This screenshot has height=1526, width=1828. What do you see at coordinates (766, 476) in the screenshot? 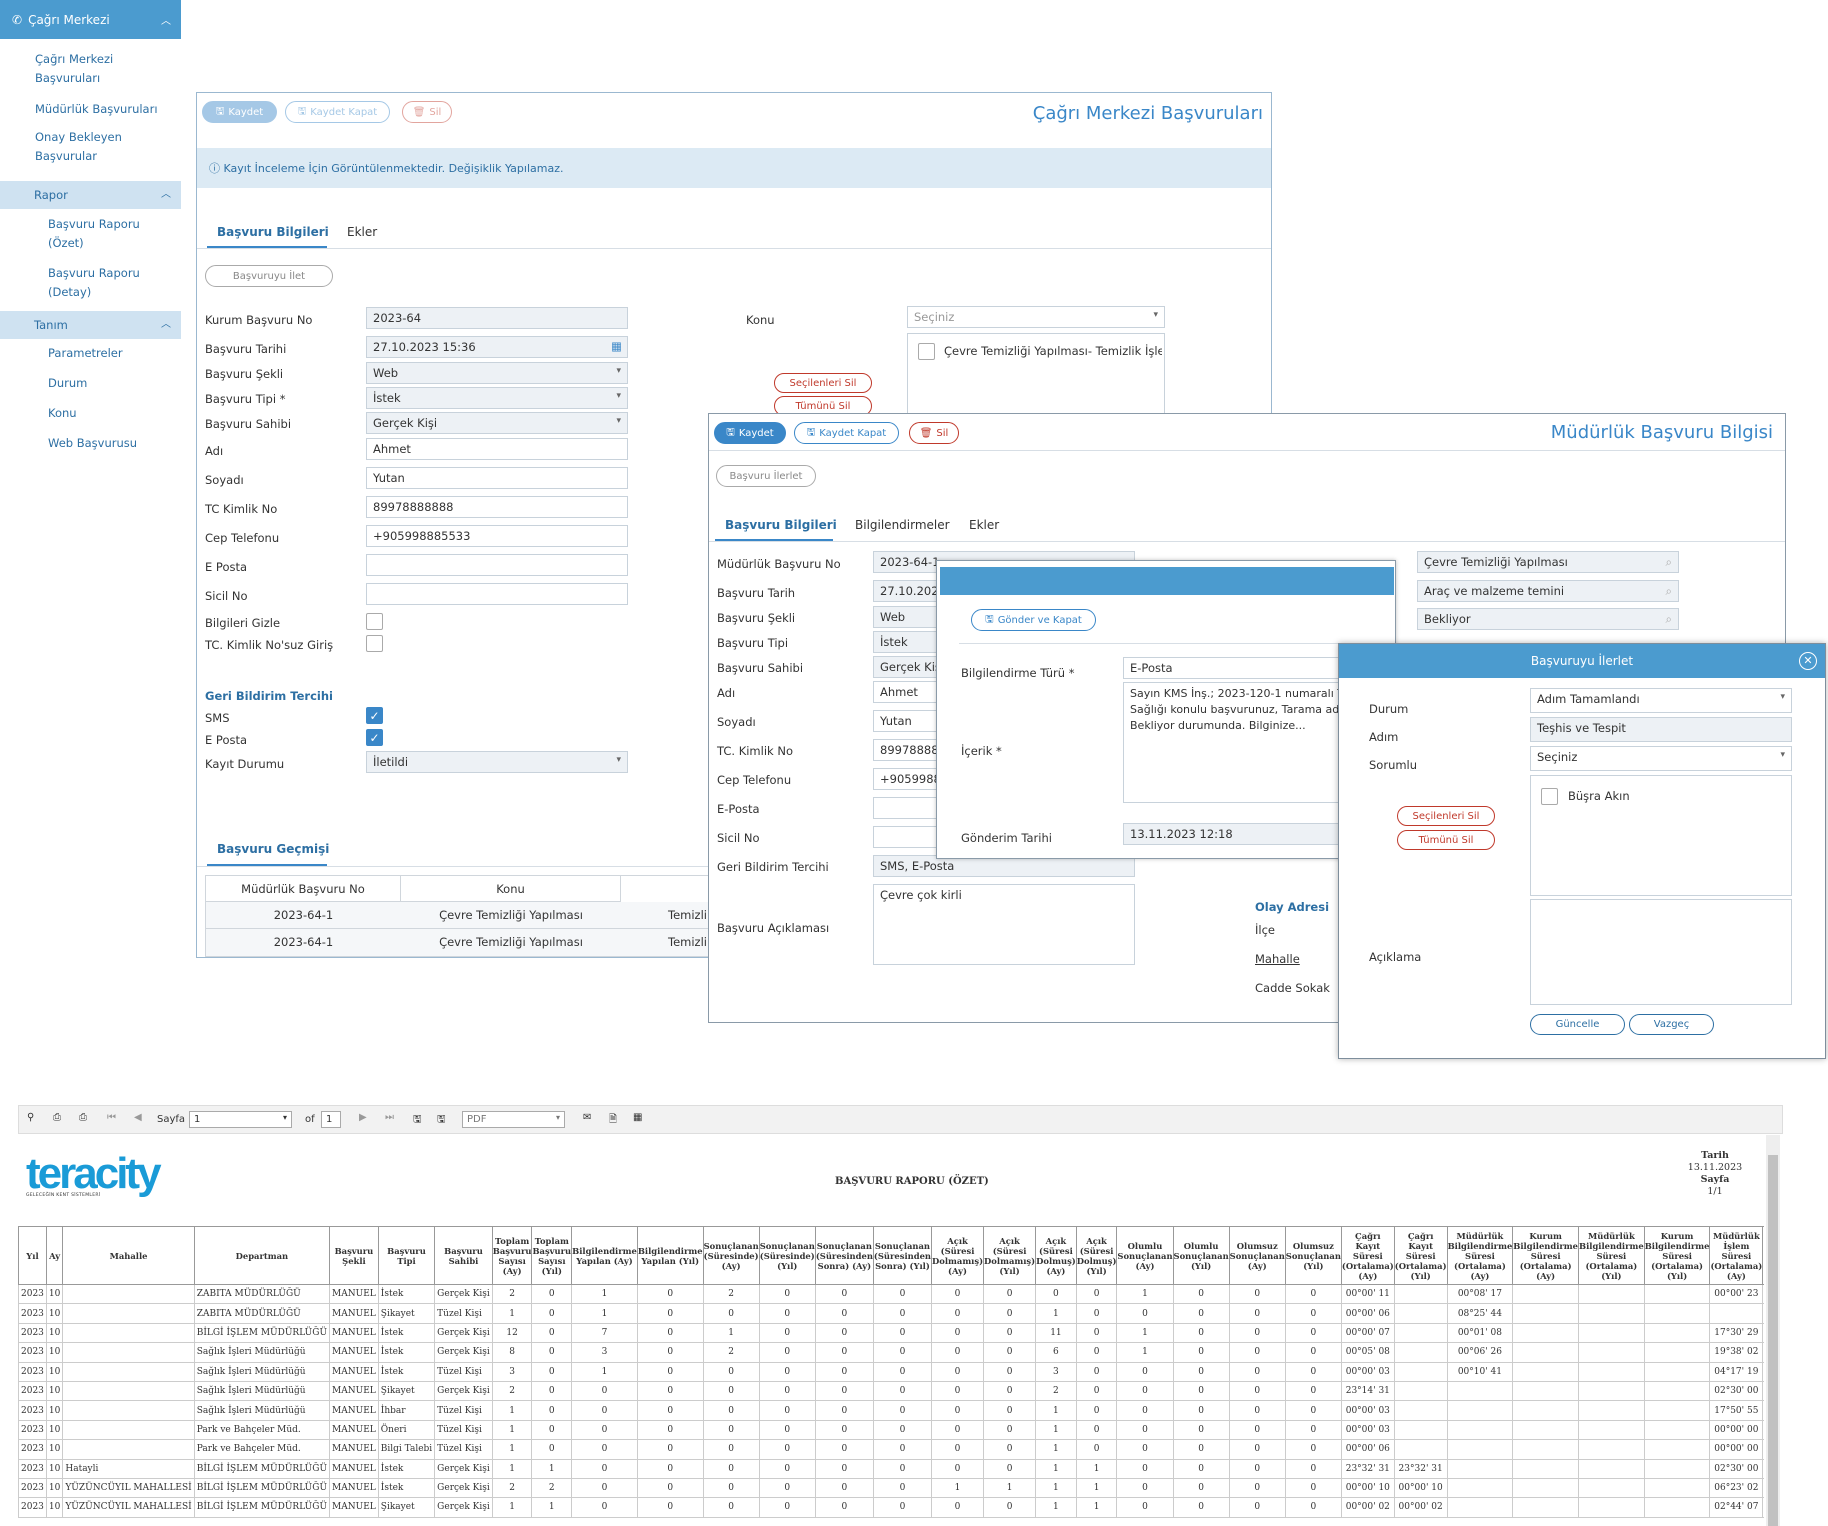
I see `forward-button: Başvuru İlerlet` at bounding box center [766, 476].